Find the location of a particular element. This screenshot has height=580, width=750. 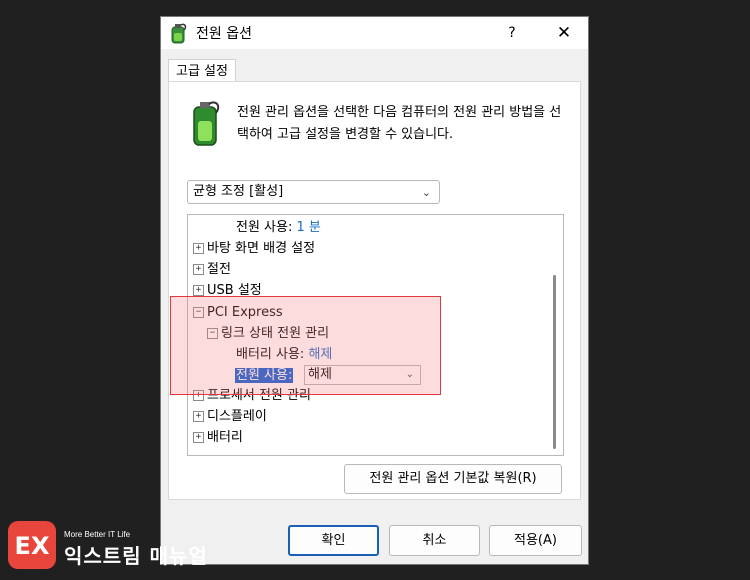

tree-row-battery: + 배터리 is located at coordinates (218, 437).